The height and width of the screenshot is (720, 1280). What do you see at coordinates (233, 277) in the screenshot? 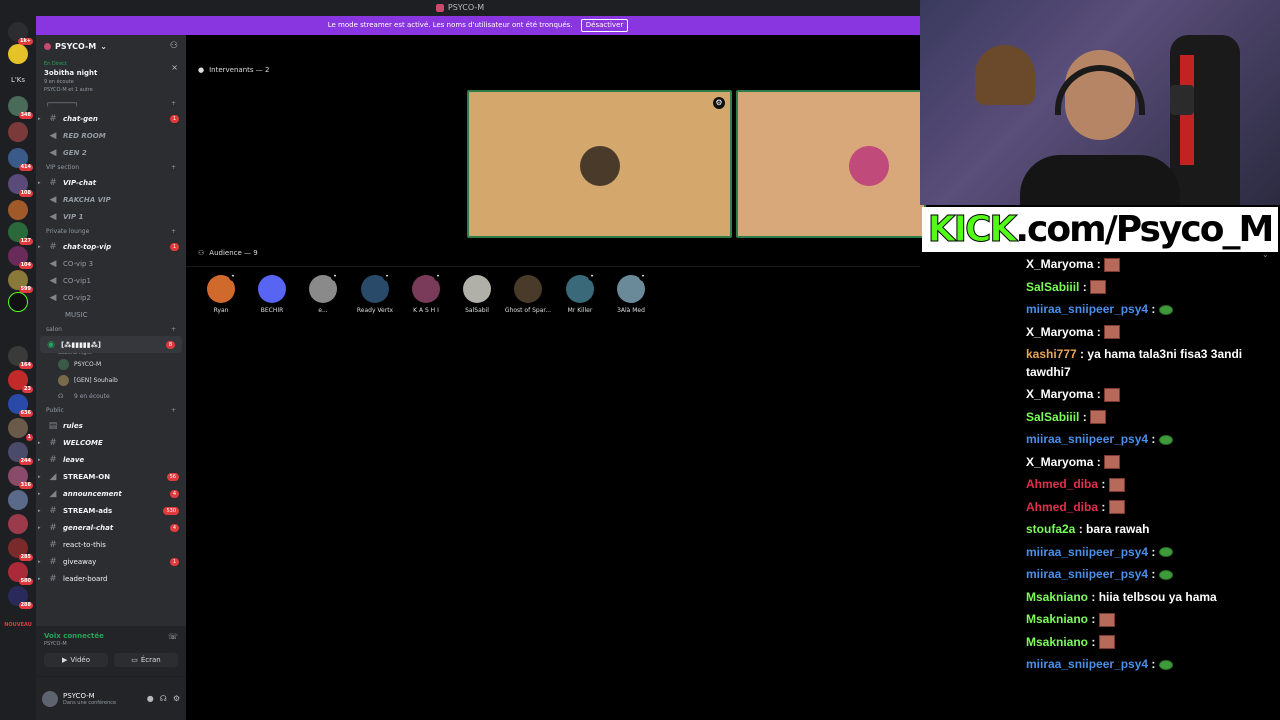
I see `badge: •` at bounding box center [233, 277].